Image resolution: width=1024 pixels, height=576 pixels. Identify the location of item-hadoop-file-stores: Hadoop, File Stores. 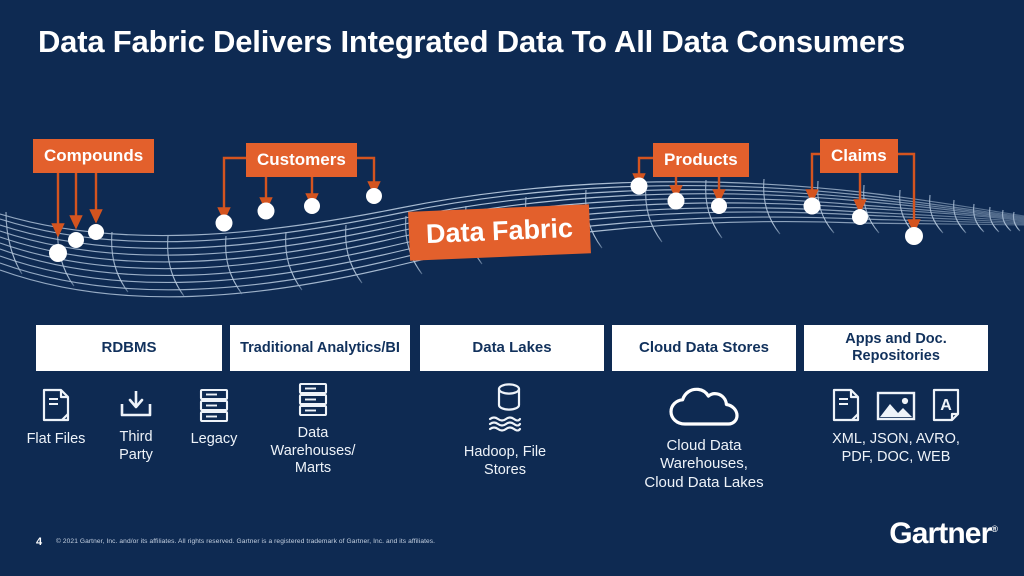
(505, 430).